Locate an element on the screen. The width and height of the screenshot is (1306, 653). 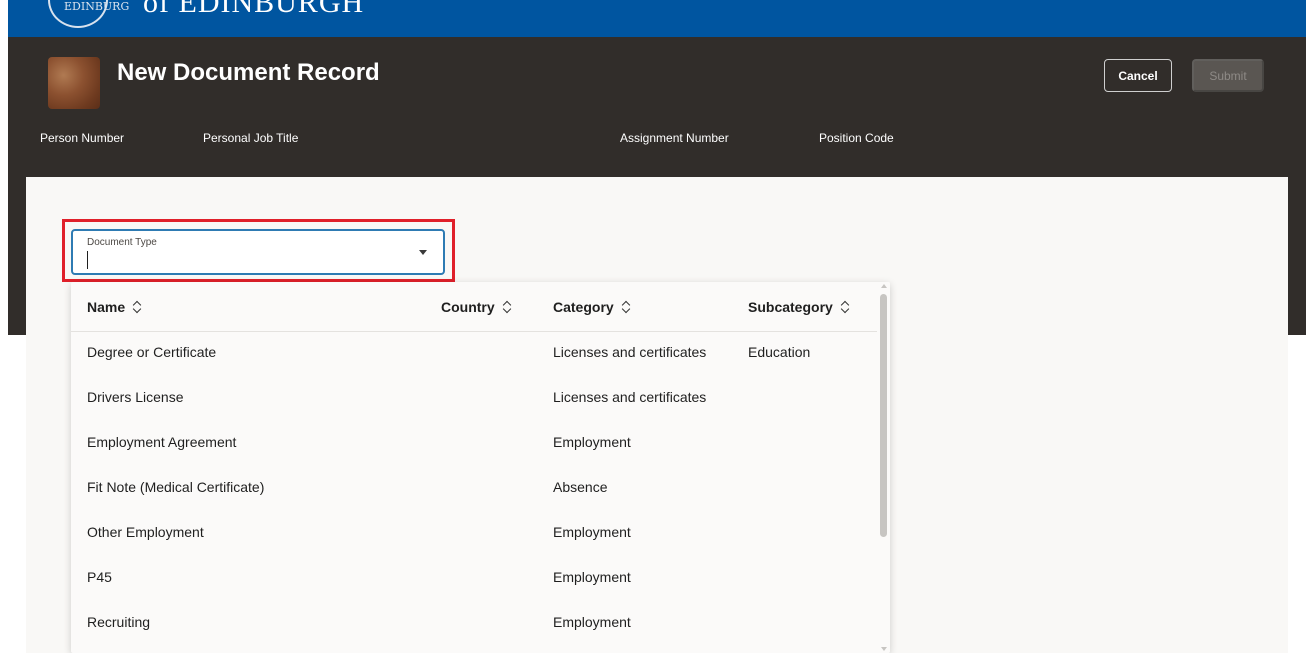
document-type-input is located at coordinates (247, 260).